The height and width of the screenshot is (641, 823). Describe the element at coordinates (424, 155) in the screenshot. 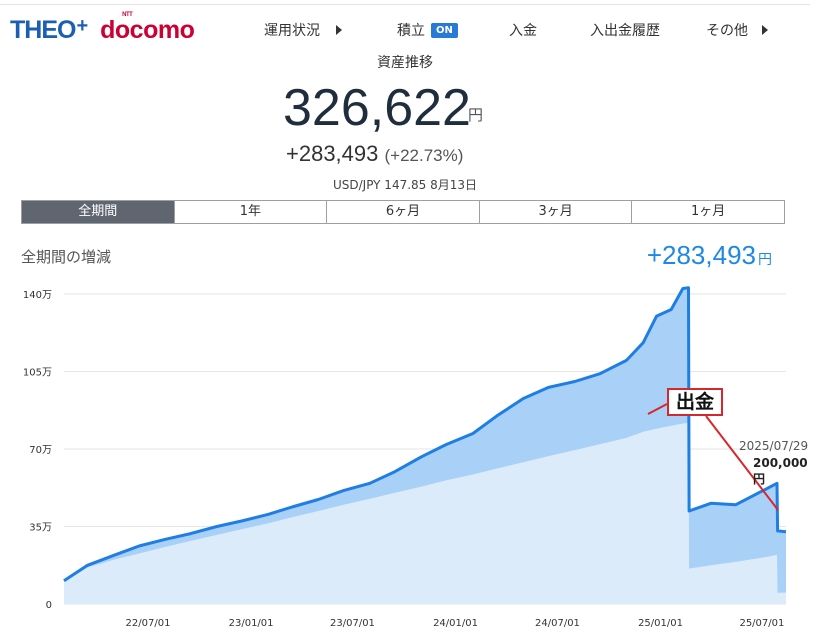

I see `total-gain-percent: (+22.73%)` at that location.